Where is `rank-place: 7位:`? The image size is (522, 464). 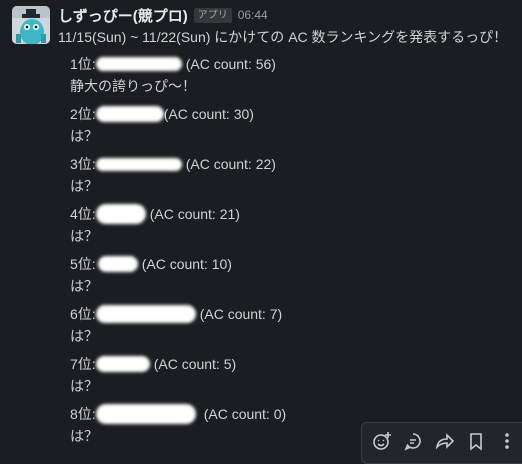
rank-place: 7位: is located at coordinates (83, 364).